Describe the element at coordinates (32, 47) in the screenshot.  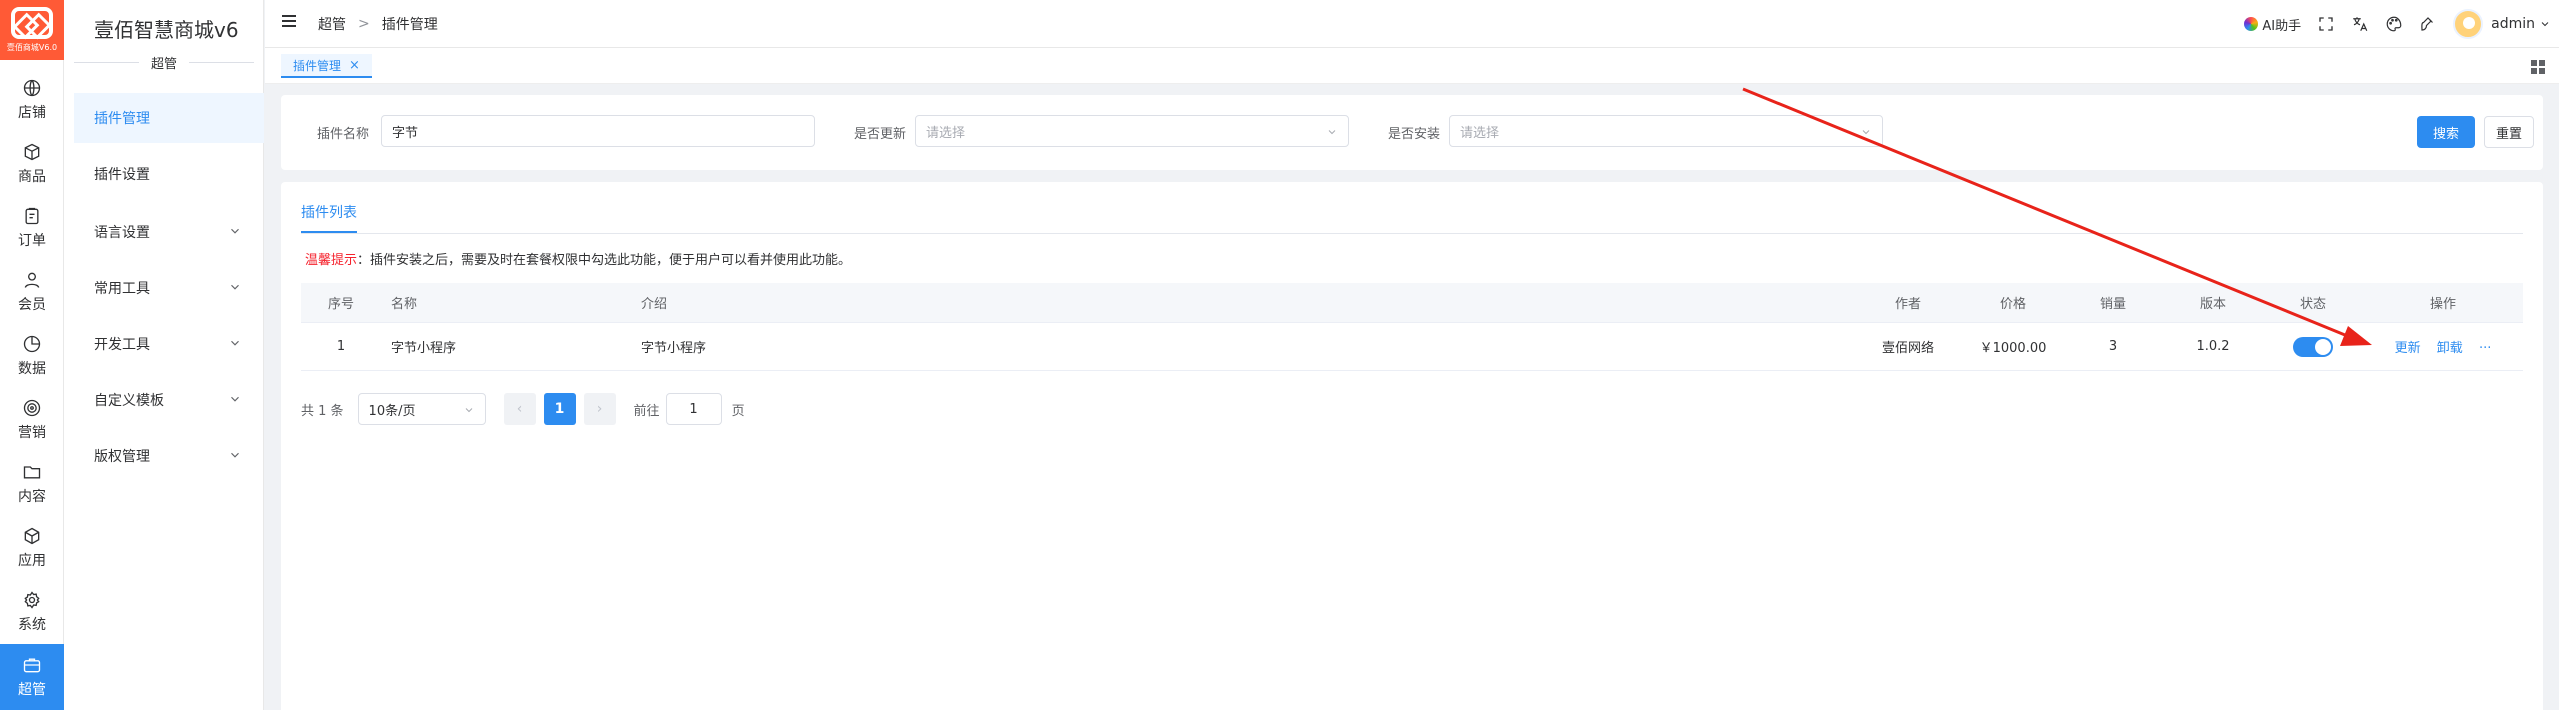
I see `logo-text: 壹佰商城V6.0` at that location.